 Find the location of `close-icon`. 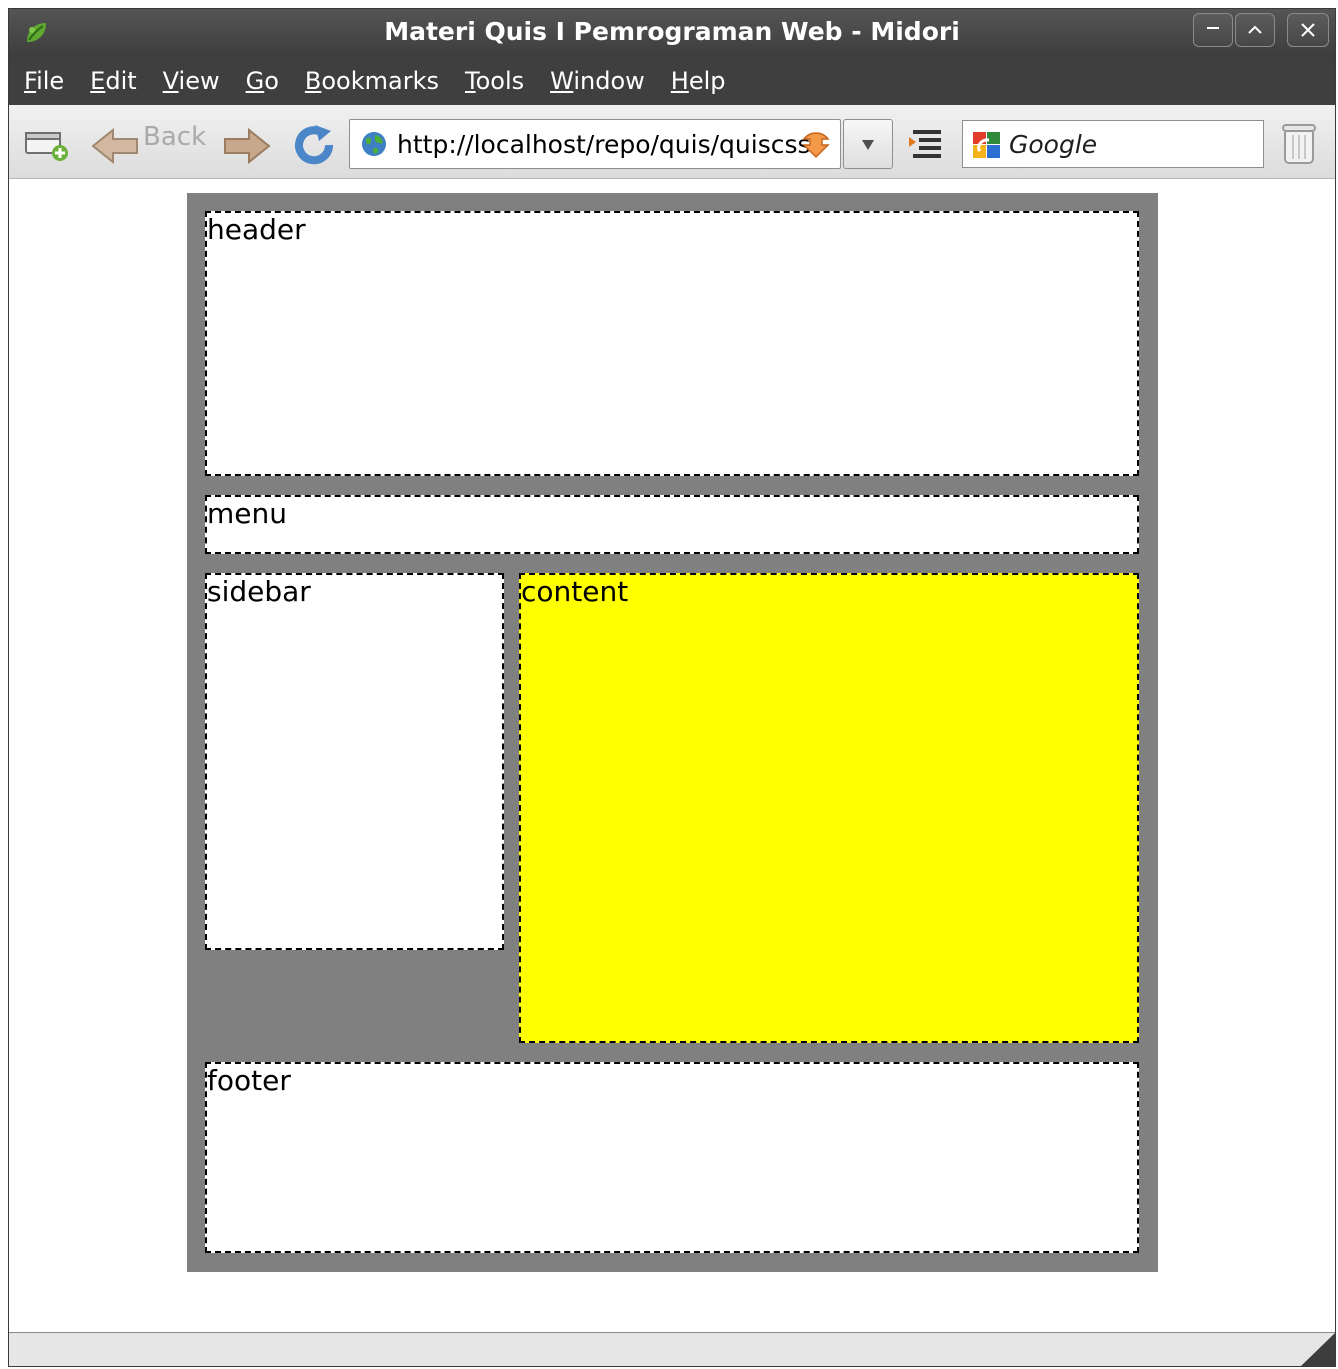

close-icon is located at coordinates (1308, 30).